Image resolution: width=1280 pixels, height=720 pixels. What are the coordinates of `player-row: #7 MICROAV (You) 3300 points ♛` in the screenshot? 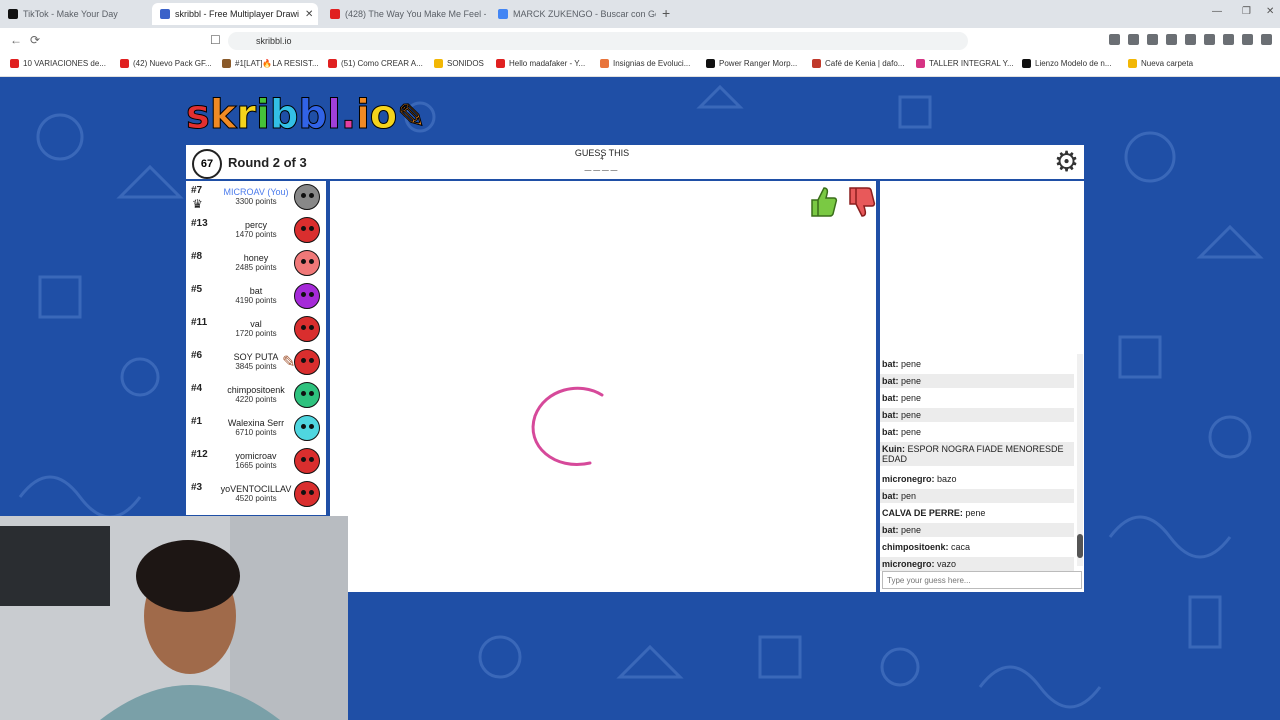 It's located at (256, 197).